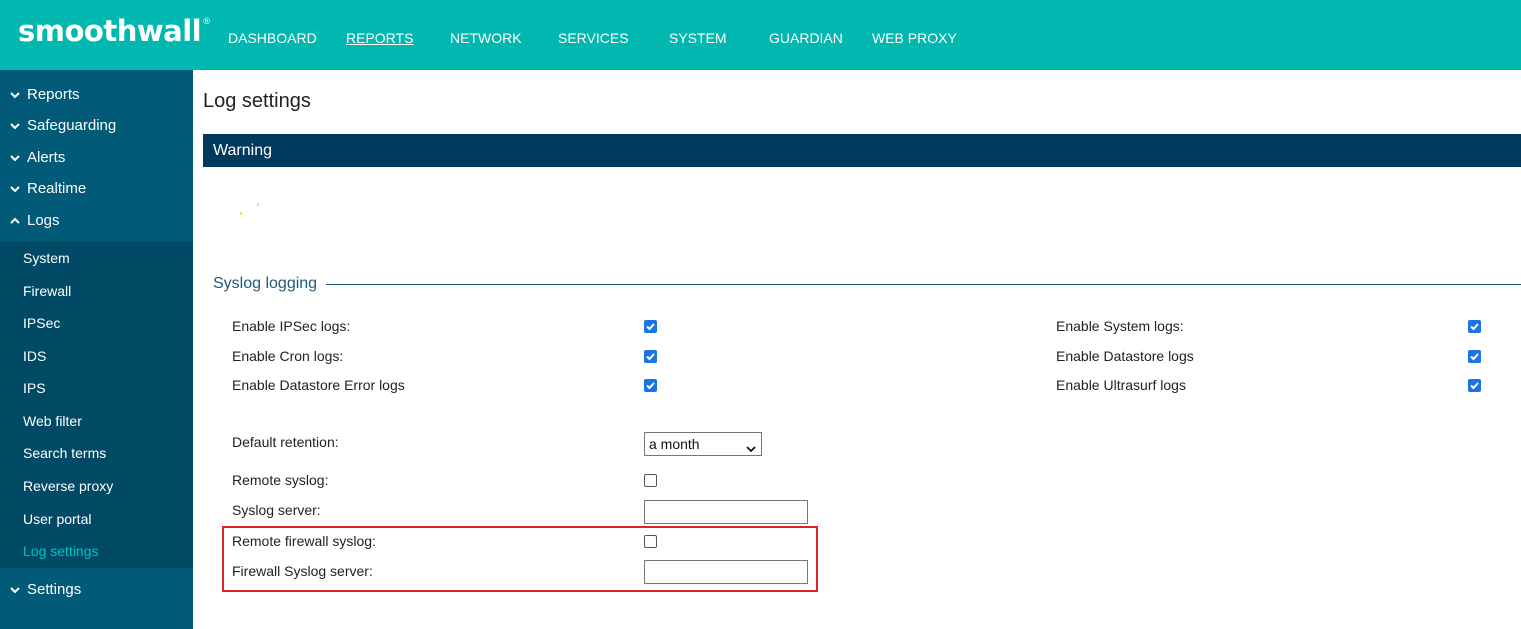  I want to click on label-enable-system-logs: Enable System logs:, so click(1120, 326).